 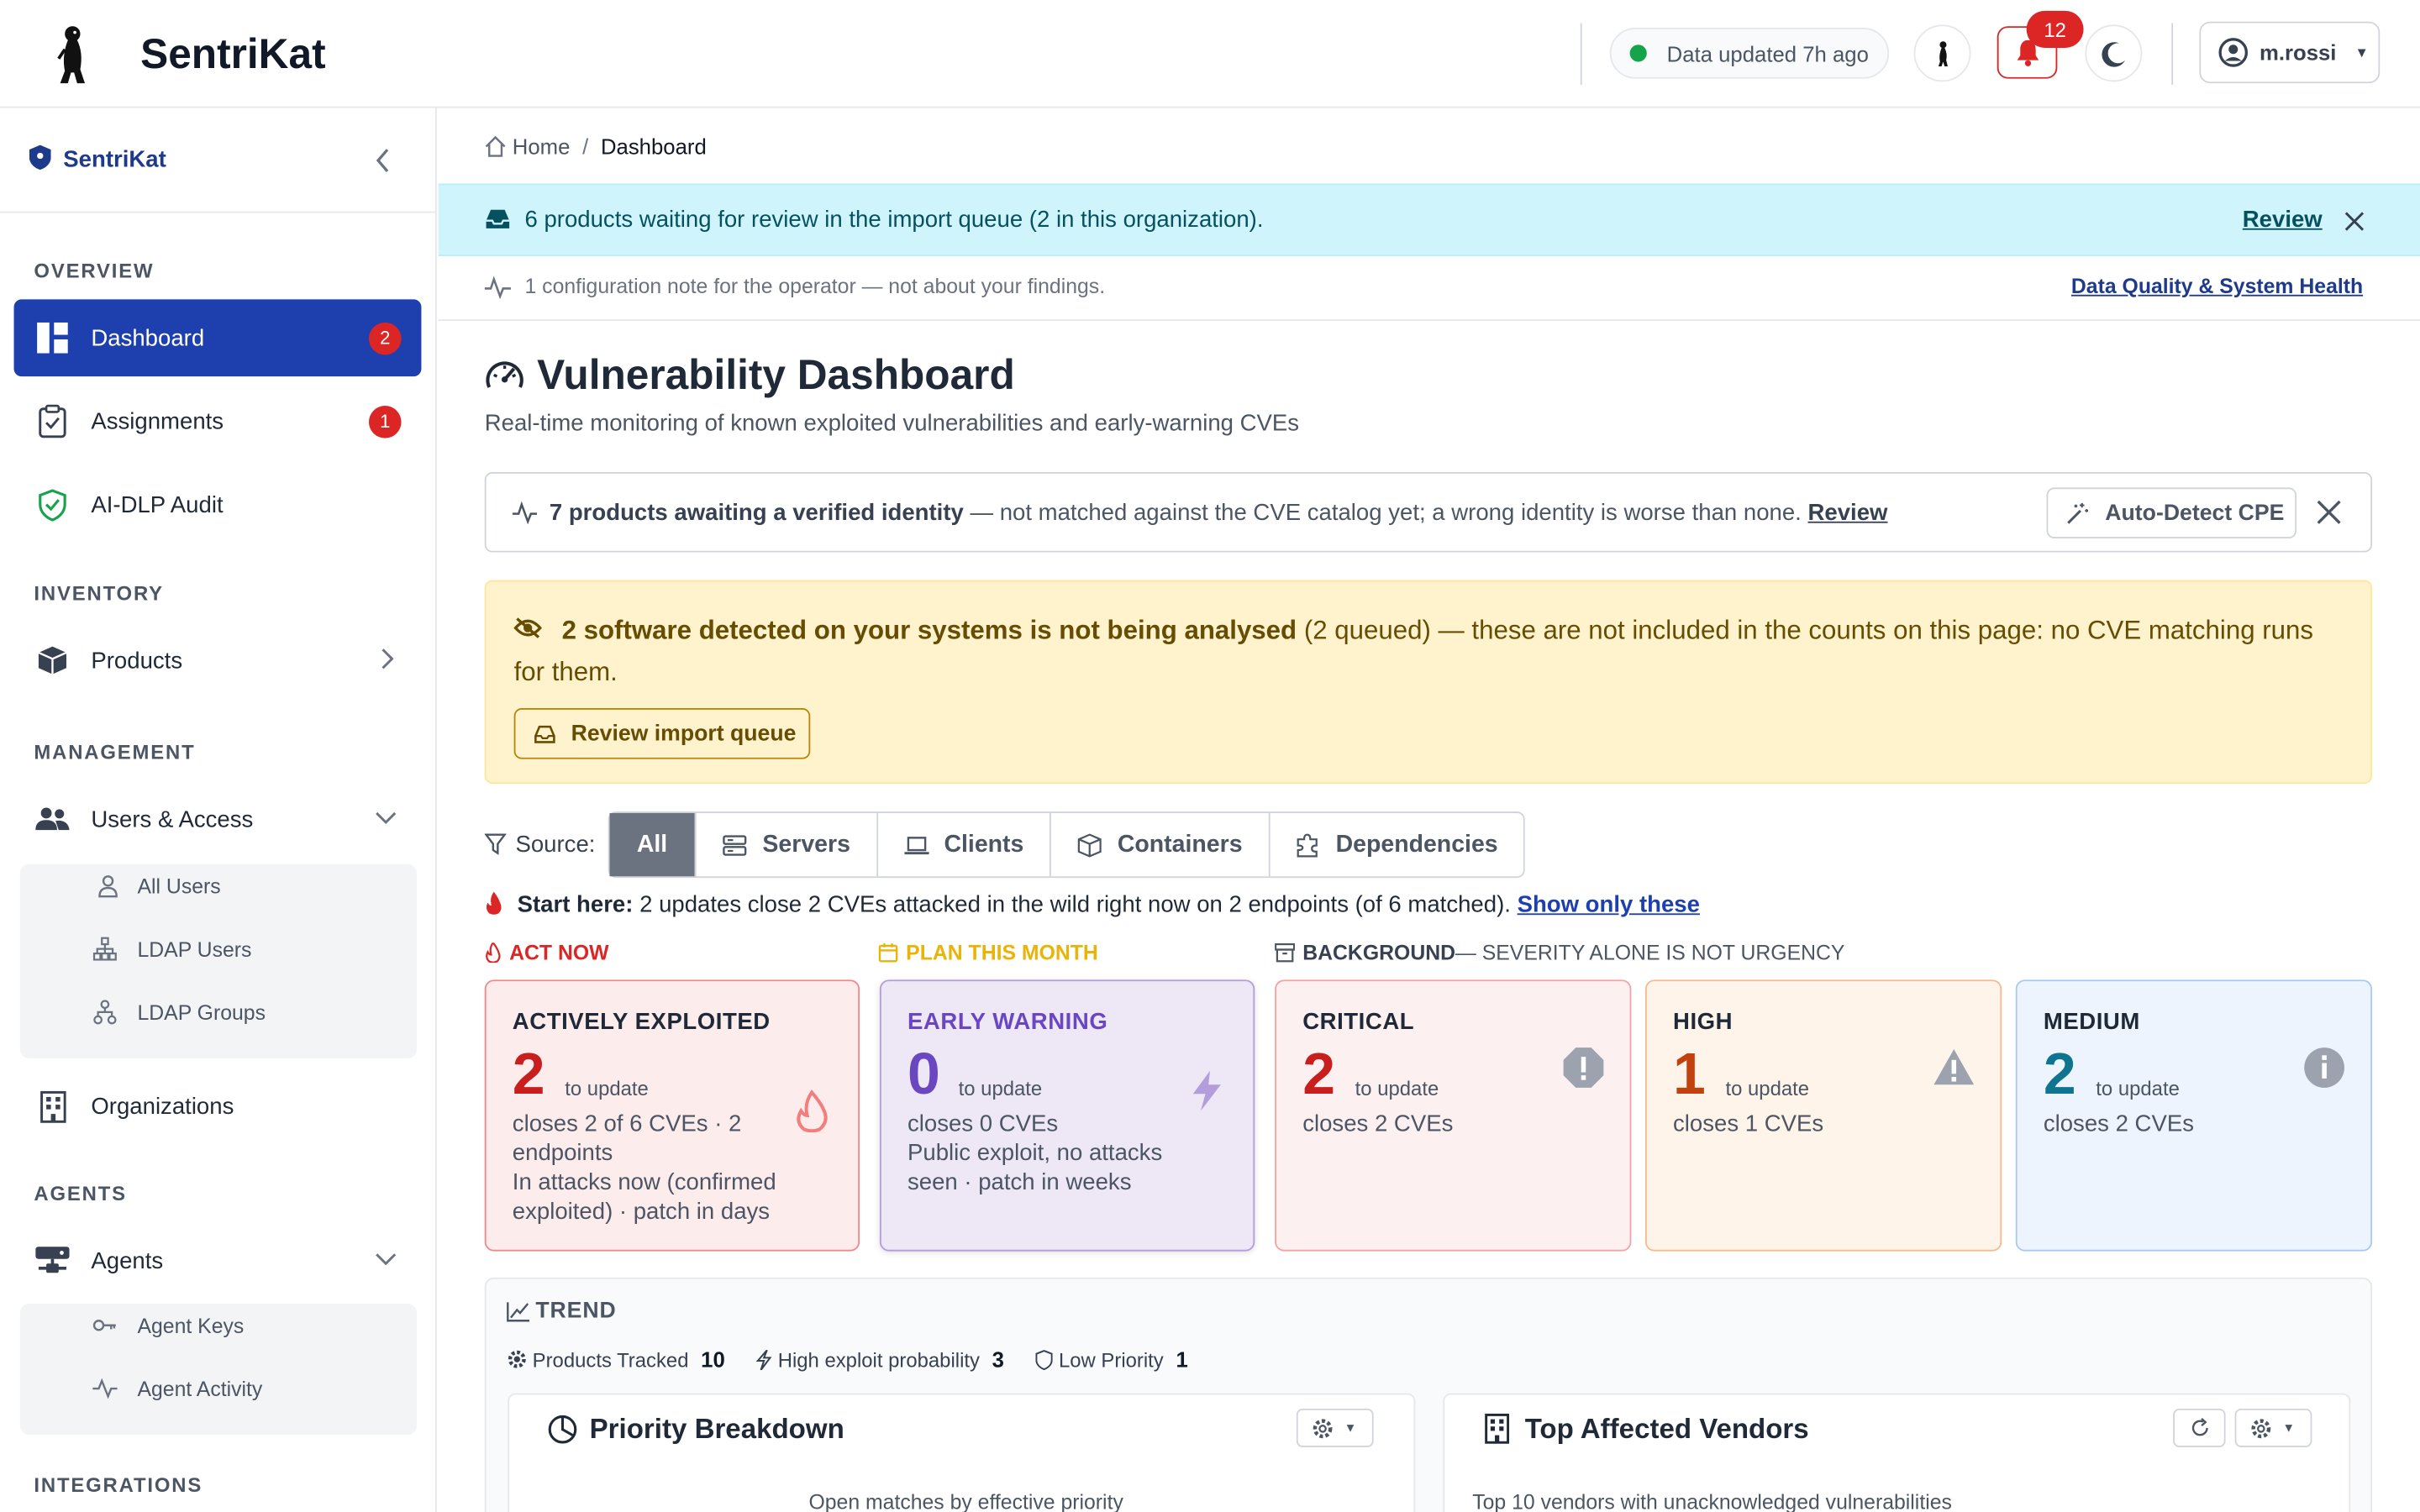 What do you see at coordinates (787, 844) in the screenshot?
I see `source-filter-servers: Servers` at bounding box center [787, 844].